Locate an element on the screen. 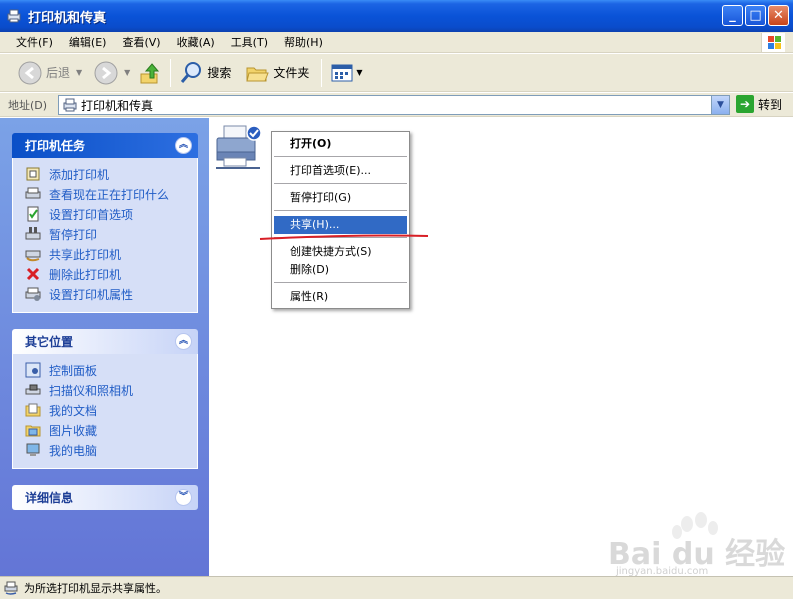 The image size is (793, 599). toolbar: 后退 ▼ ▼ 搜索 文件夹 ▼ is located at coordinates (396, 73).